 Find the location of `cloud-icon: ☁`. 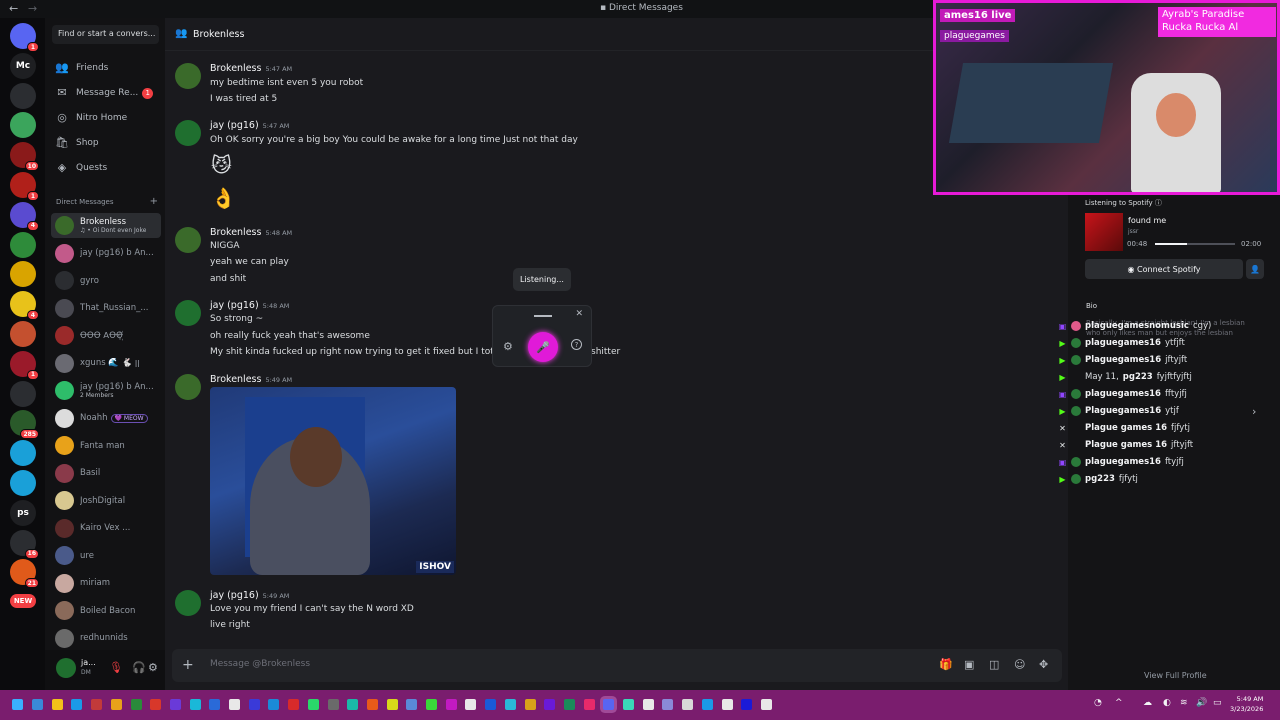

cloud-icon: ☁ is located at coordinates (1147, 703).